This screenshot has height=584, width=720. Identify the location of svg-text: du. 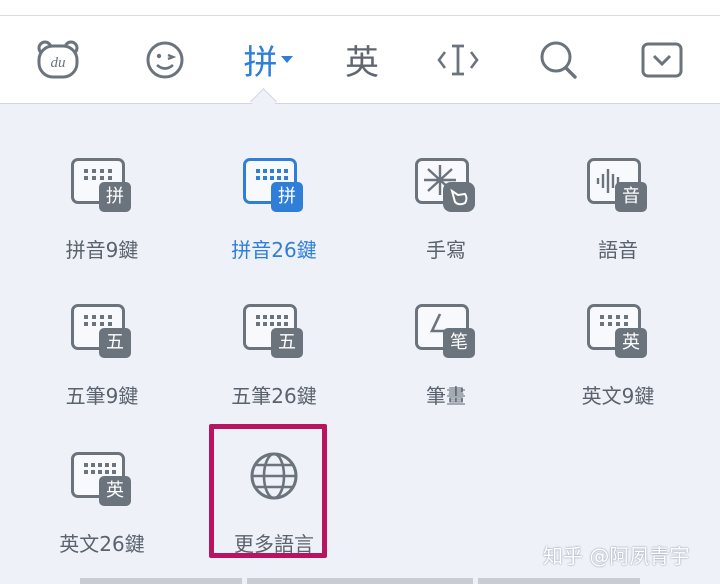
(58, 63).